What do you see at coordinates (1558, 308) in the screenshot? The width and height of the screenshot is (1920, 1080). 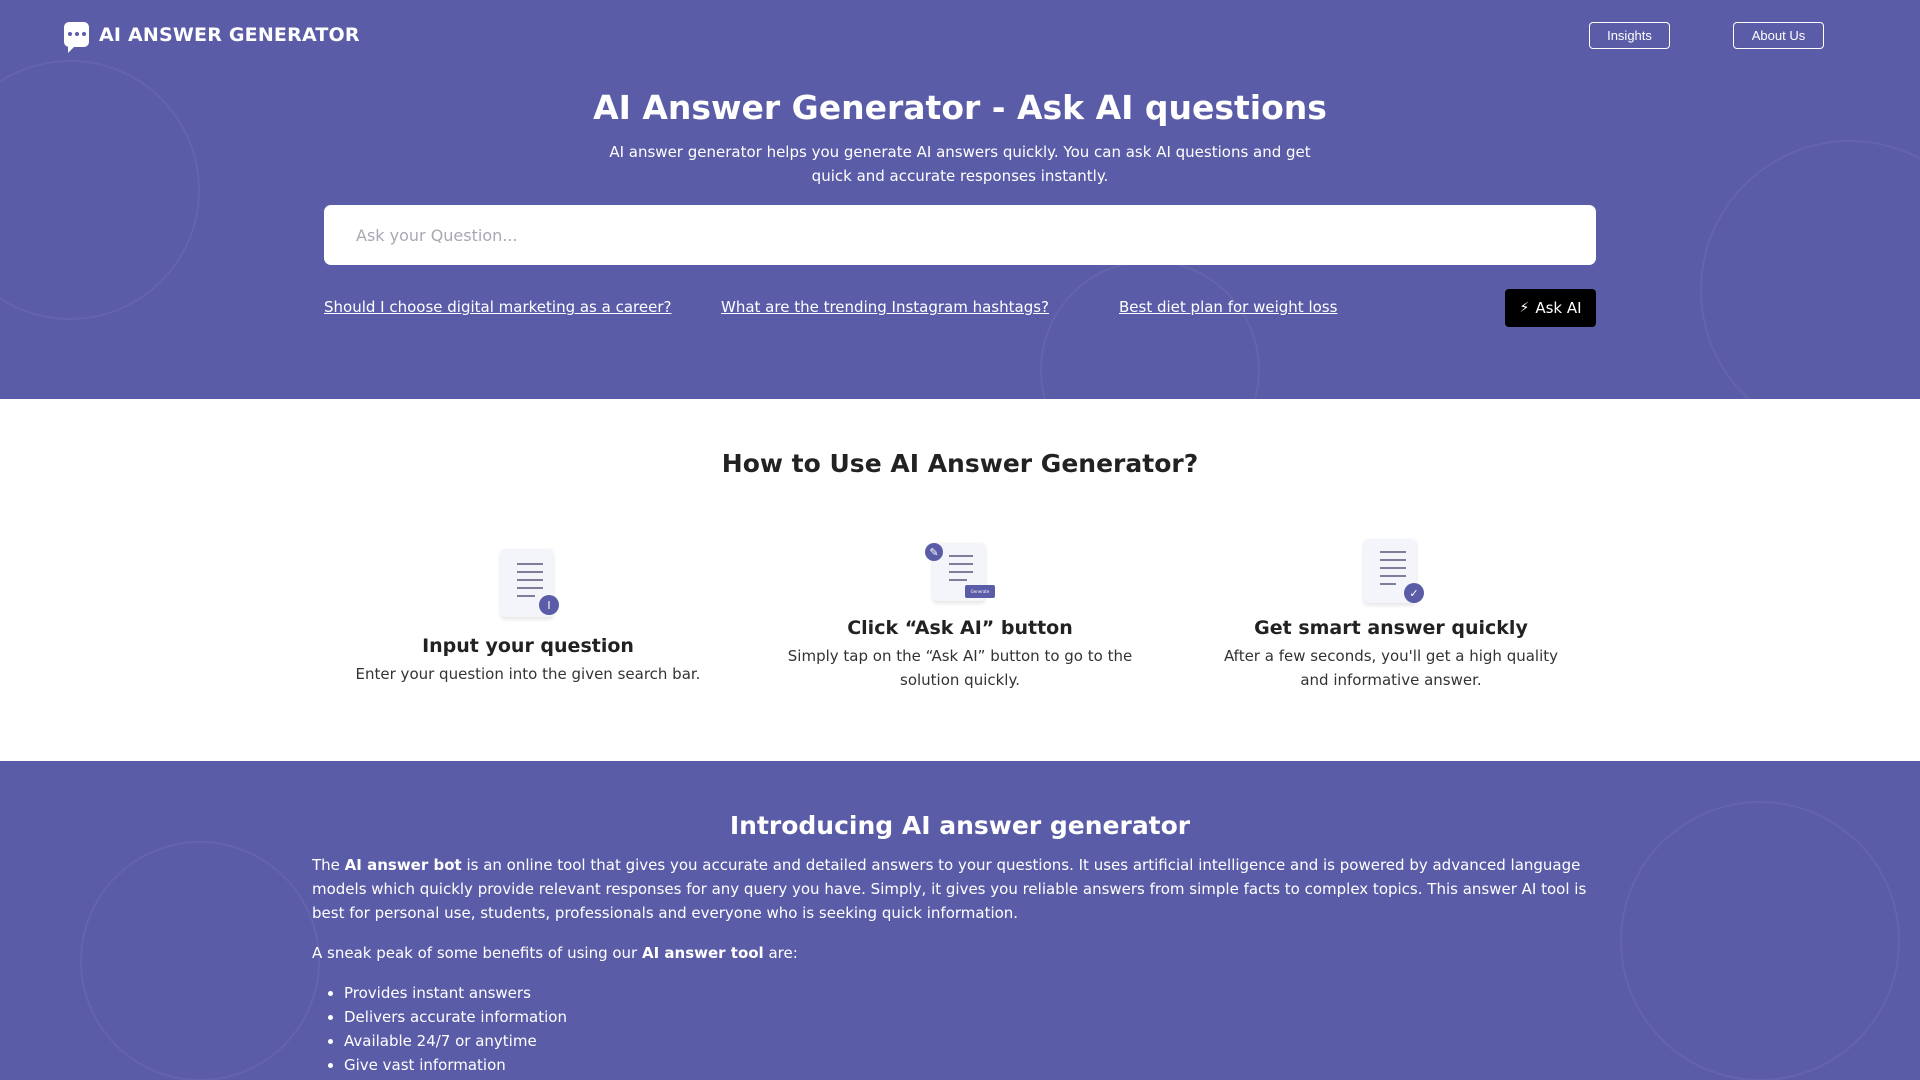 I see `ask-ai-label: Ask AI` at bounding box center [1558, 308].